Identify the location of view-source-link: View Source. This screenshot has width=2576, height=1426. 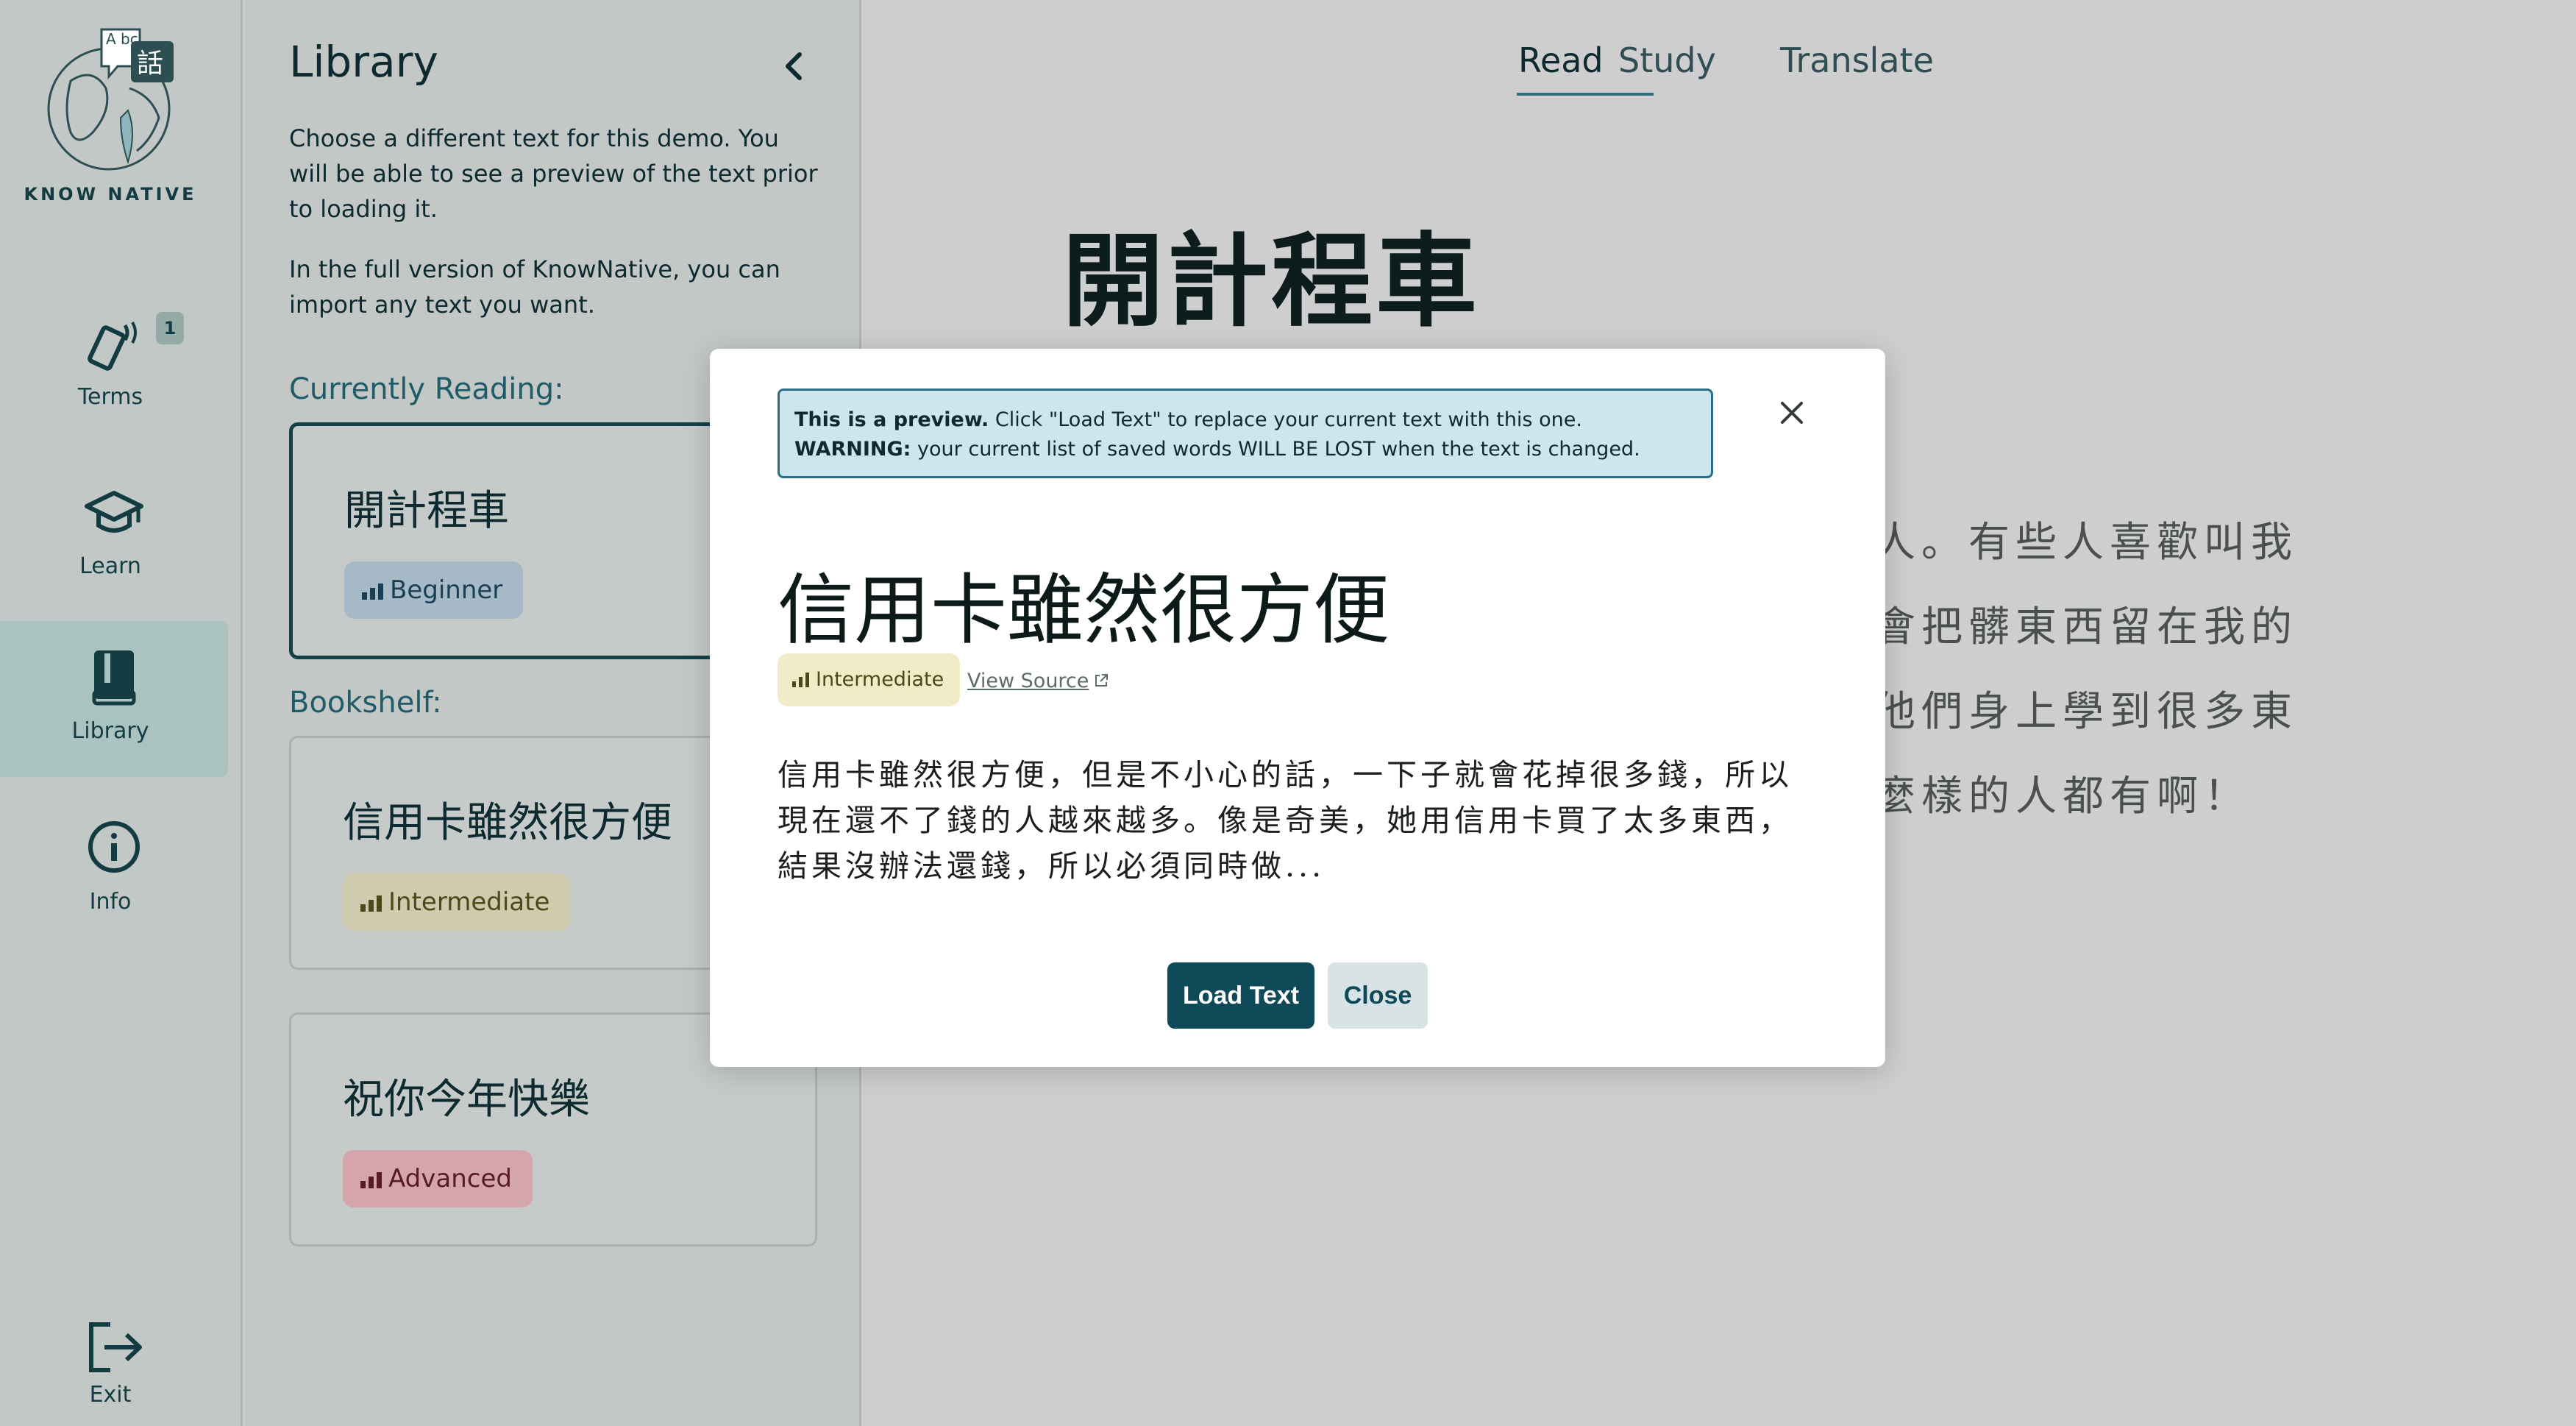
(1038, 681).